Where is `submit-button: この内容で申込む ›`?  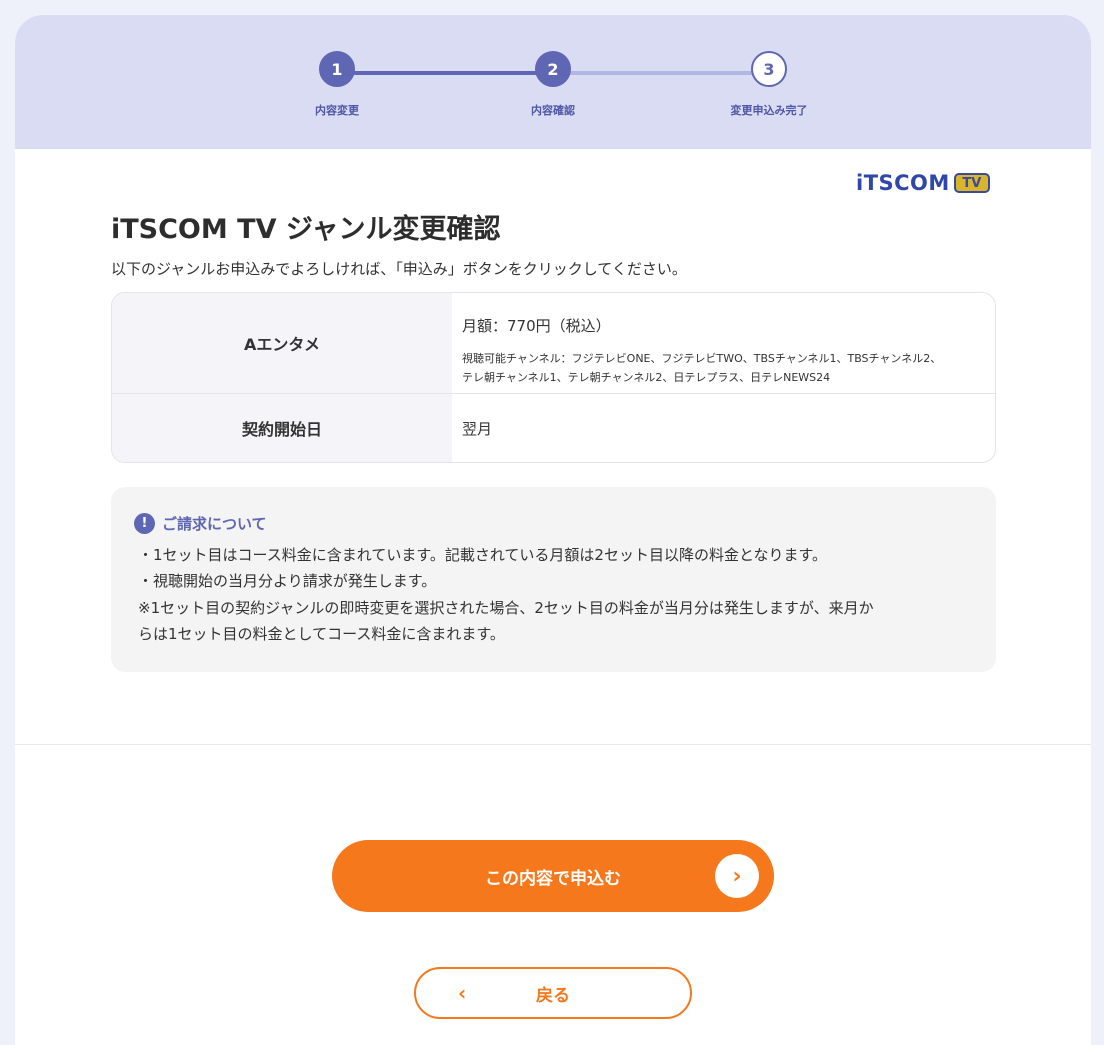 submit-button: この内容で申込む › is located at coordinates (553, 876).